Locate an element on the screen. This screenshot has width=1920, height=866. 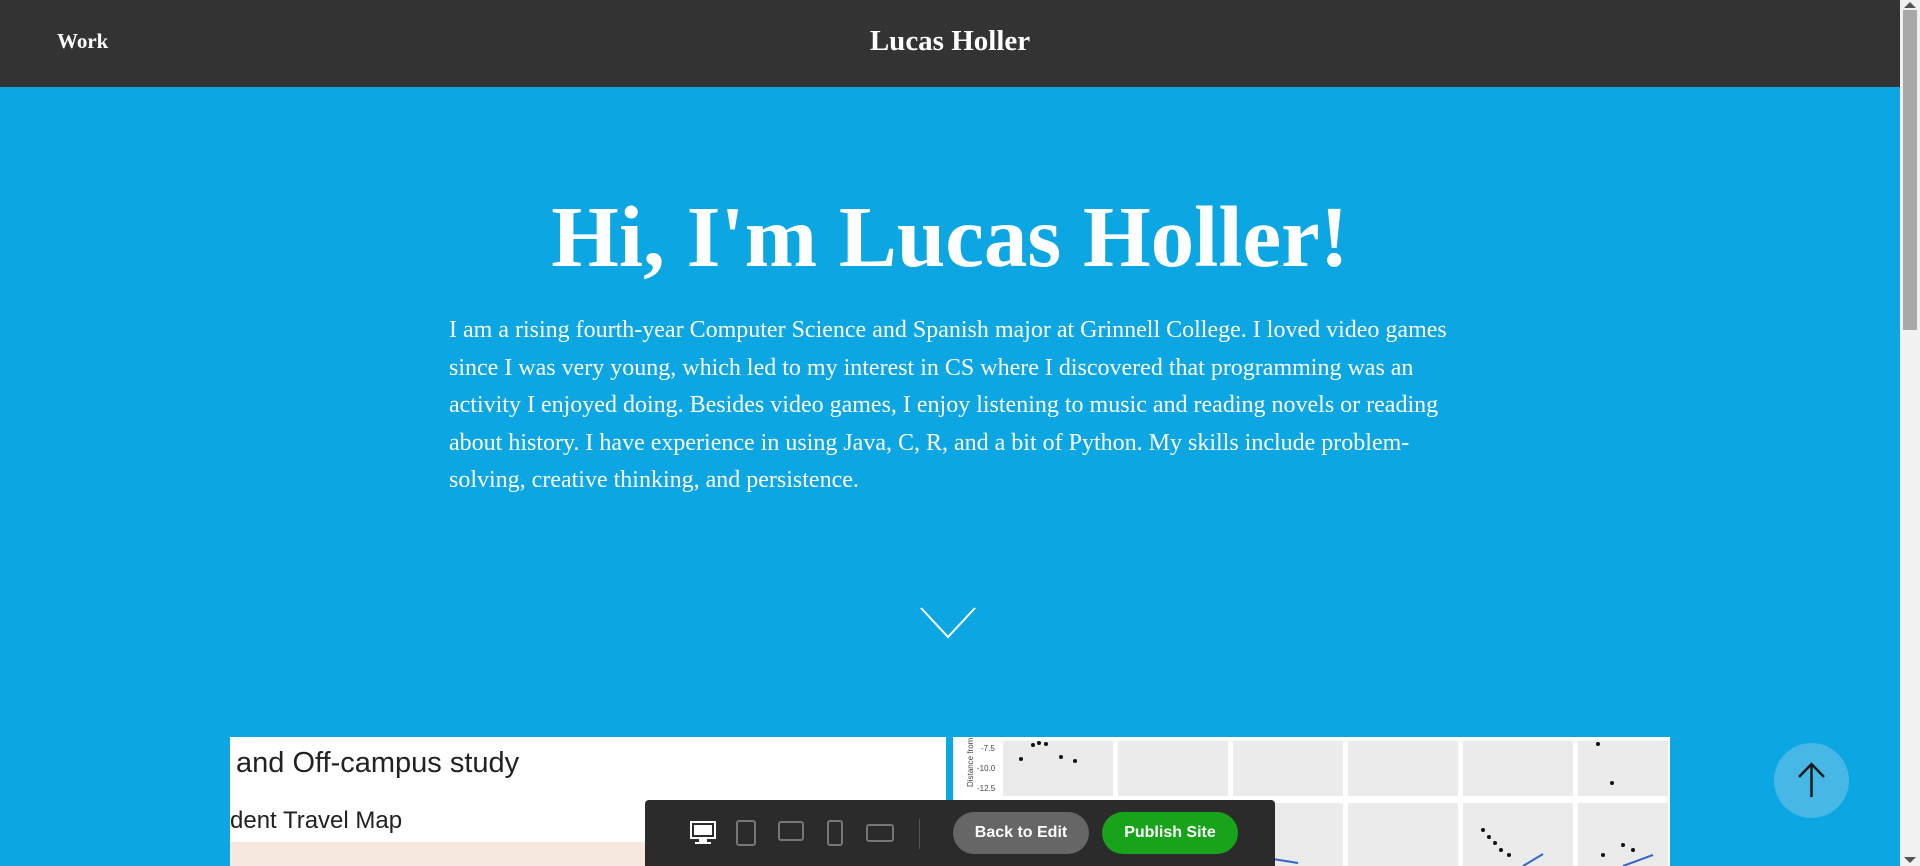
scroll-thumb is located at coordinates (1910, 170).